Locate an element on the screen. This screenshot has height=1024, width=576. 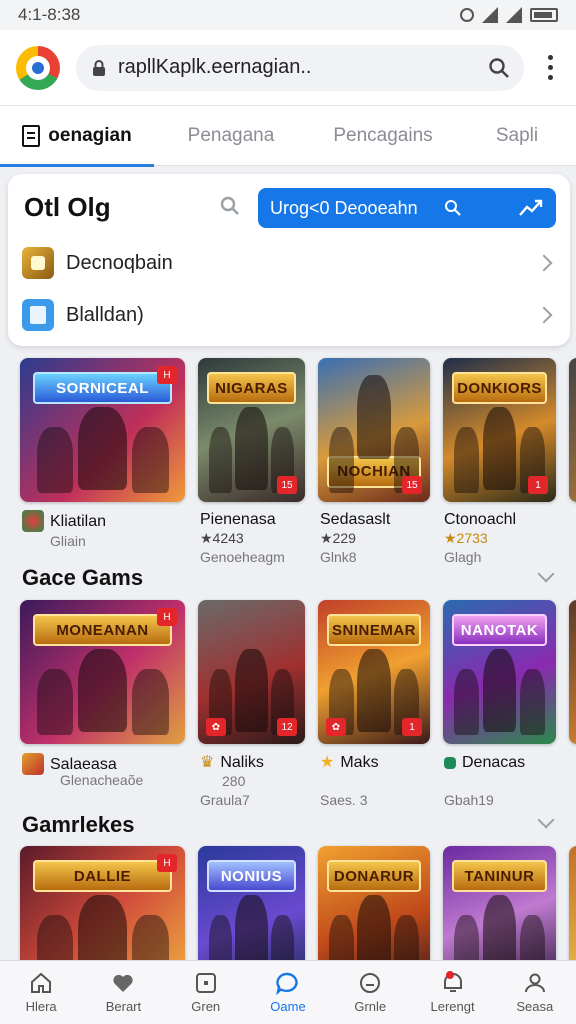
search-button: Urog<0 Deooeahn is located at coordinates (407, 208).